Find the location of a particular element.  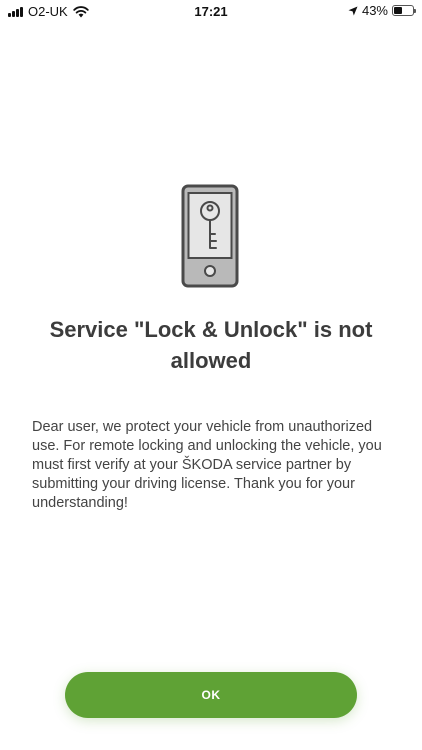

phone-home-button is located at coordinates (210, 271).